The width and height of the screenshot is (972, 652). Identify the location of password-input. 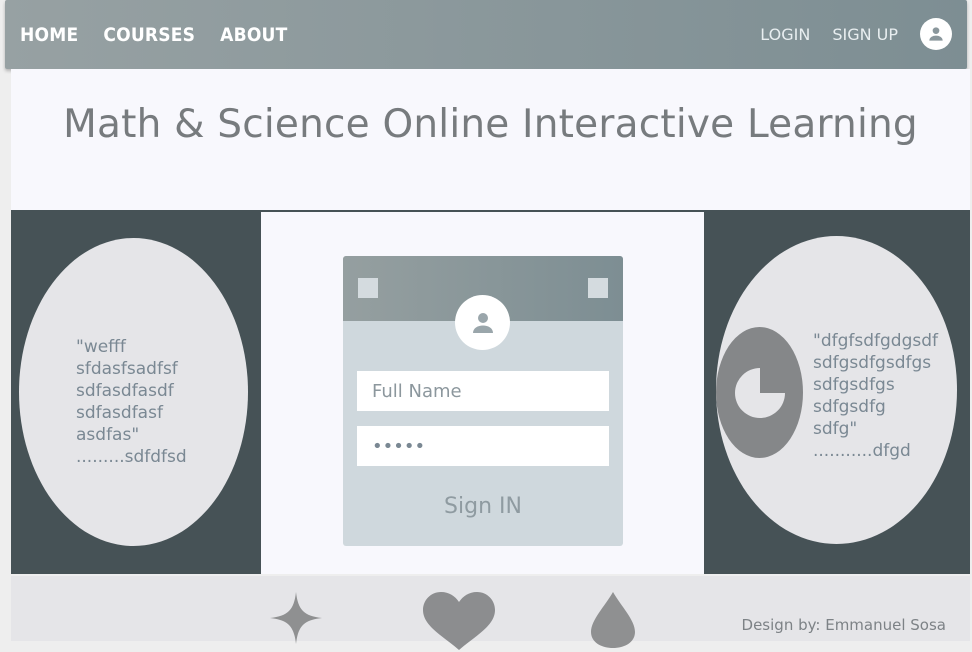
(483, 446).